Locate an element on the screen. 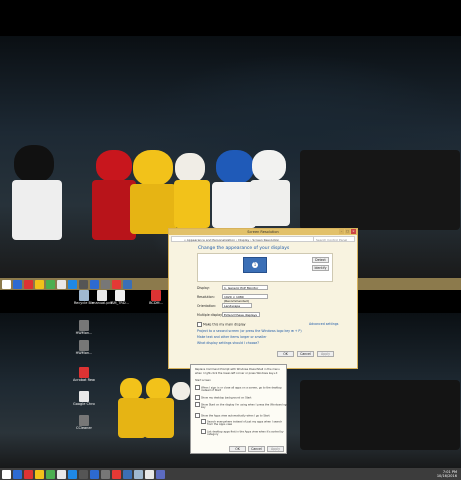 This screenshot has width=461, height=480. display-preview: 1 Detect Identify is located at coordinates (265, 267).